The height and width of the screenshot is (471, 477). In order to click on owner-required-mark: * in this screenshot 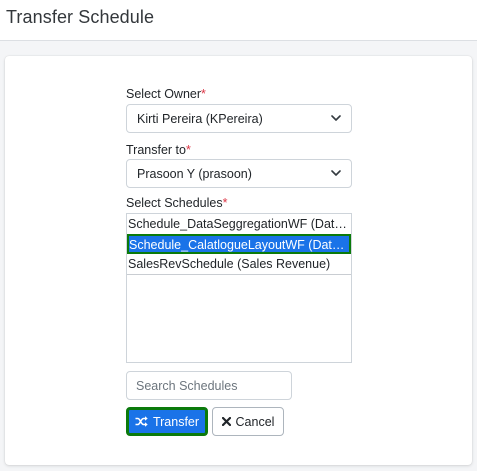, I will do `click(203, 94)`.